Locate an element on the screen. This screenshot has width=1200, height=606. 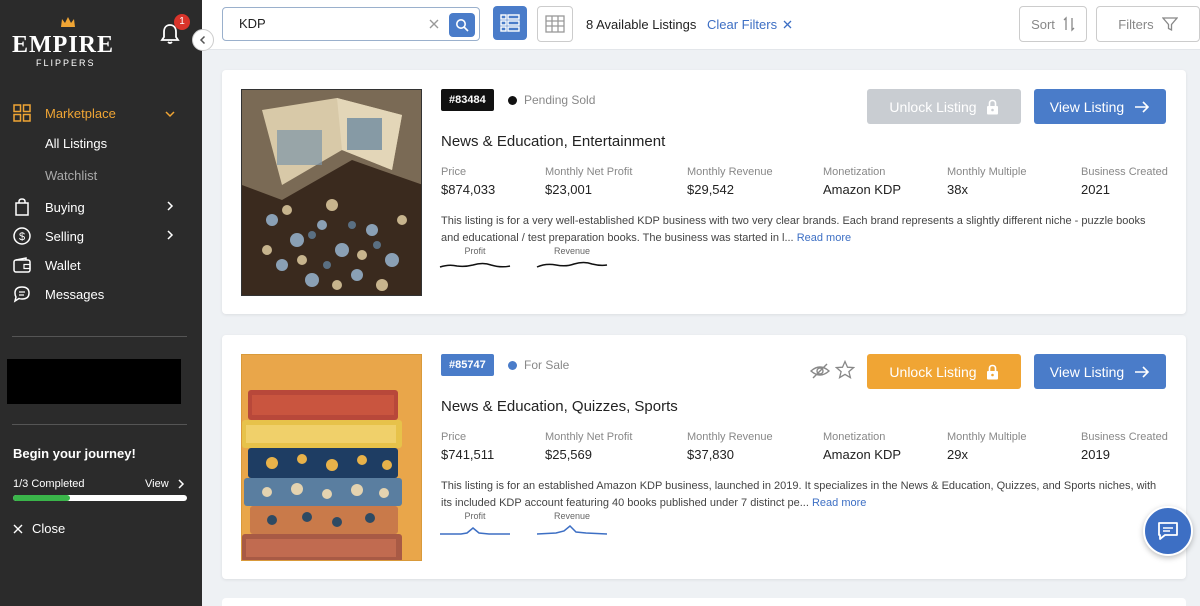
table-view-toggle is located at coordinates (555, 24).